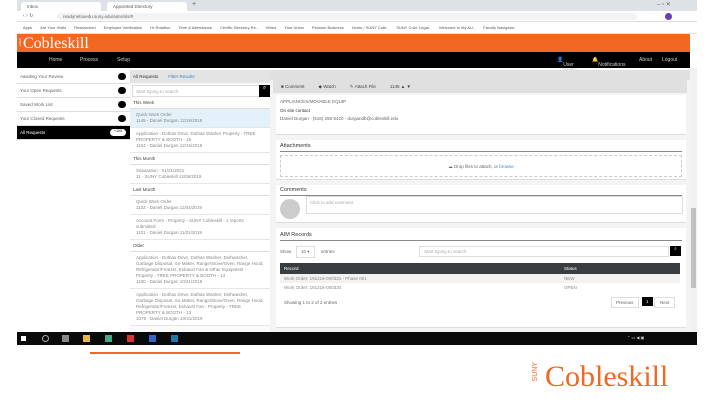 The image size is (720, 405). I want to click on list-tabs: All Requests Filter Results, so click(200, 76).